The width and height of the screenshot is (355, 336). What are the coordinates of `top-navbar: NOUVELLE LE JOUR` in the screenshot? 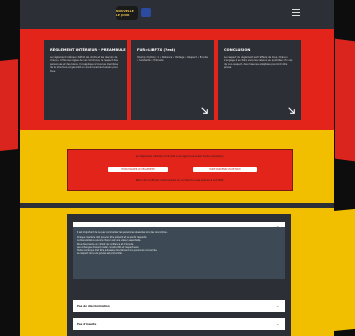 It's located at (177, 14).